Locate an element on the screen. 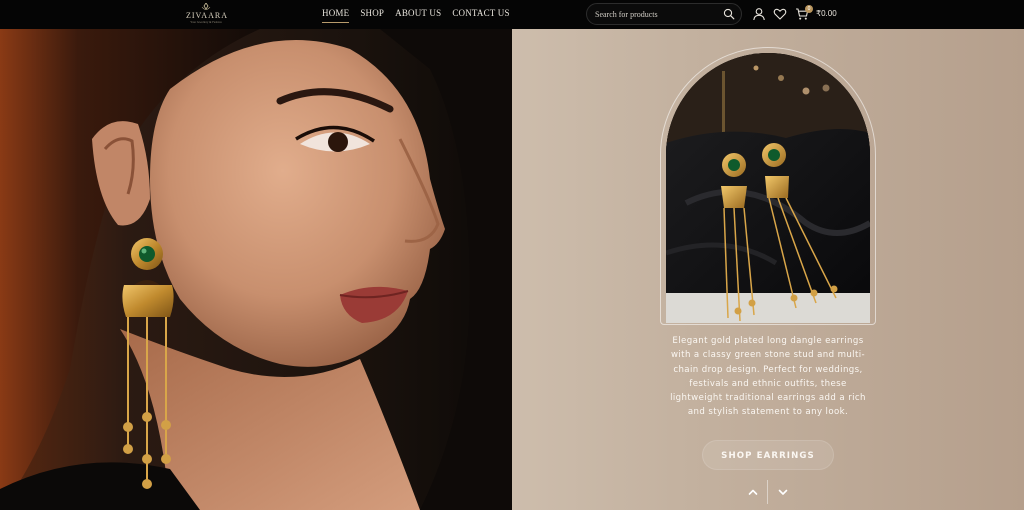 This screenshot has height=510, width=1024. search-icon is located at coordinates (729, 14).